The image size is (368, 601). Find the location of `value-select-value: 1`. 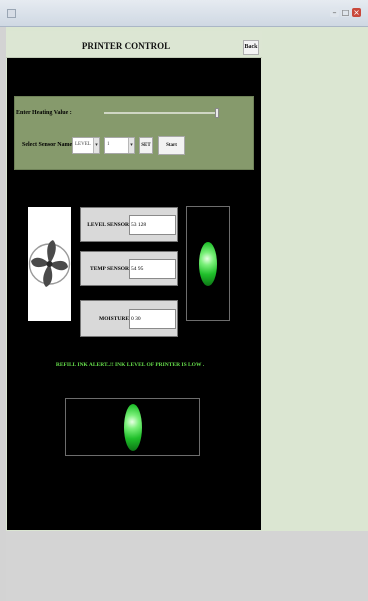

value-select-value: 1 is located at coordinates (108, 144).